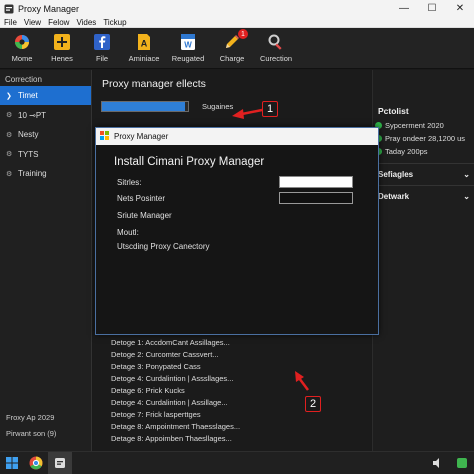 Image resolution: width=474 pixels, height=474 pixels. What do you see at coordinates (129, 182) in the screenshot?
I see `field-label-sitrles: Sitrles:` at bounding box center [129, 182].